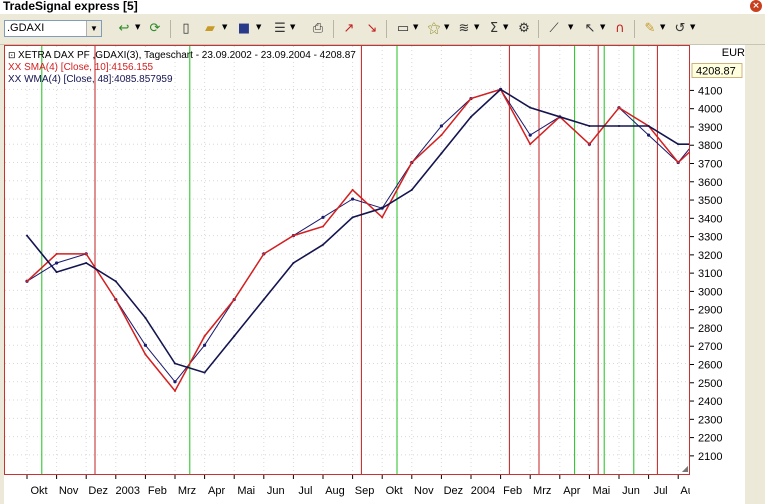  What do you see at coordinates (318, 29) in the screenshot?
I see `print-icon: ⎙` at bounding box center [318, 29].